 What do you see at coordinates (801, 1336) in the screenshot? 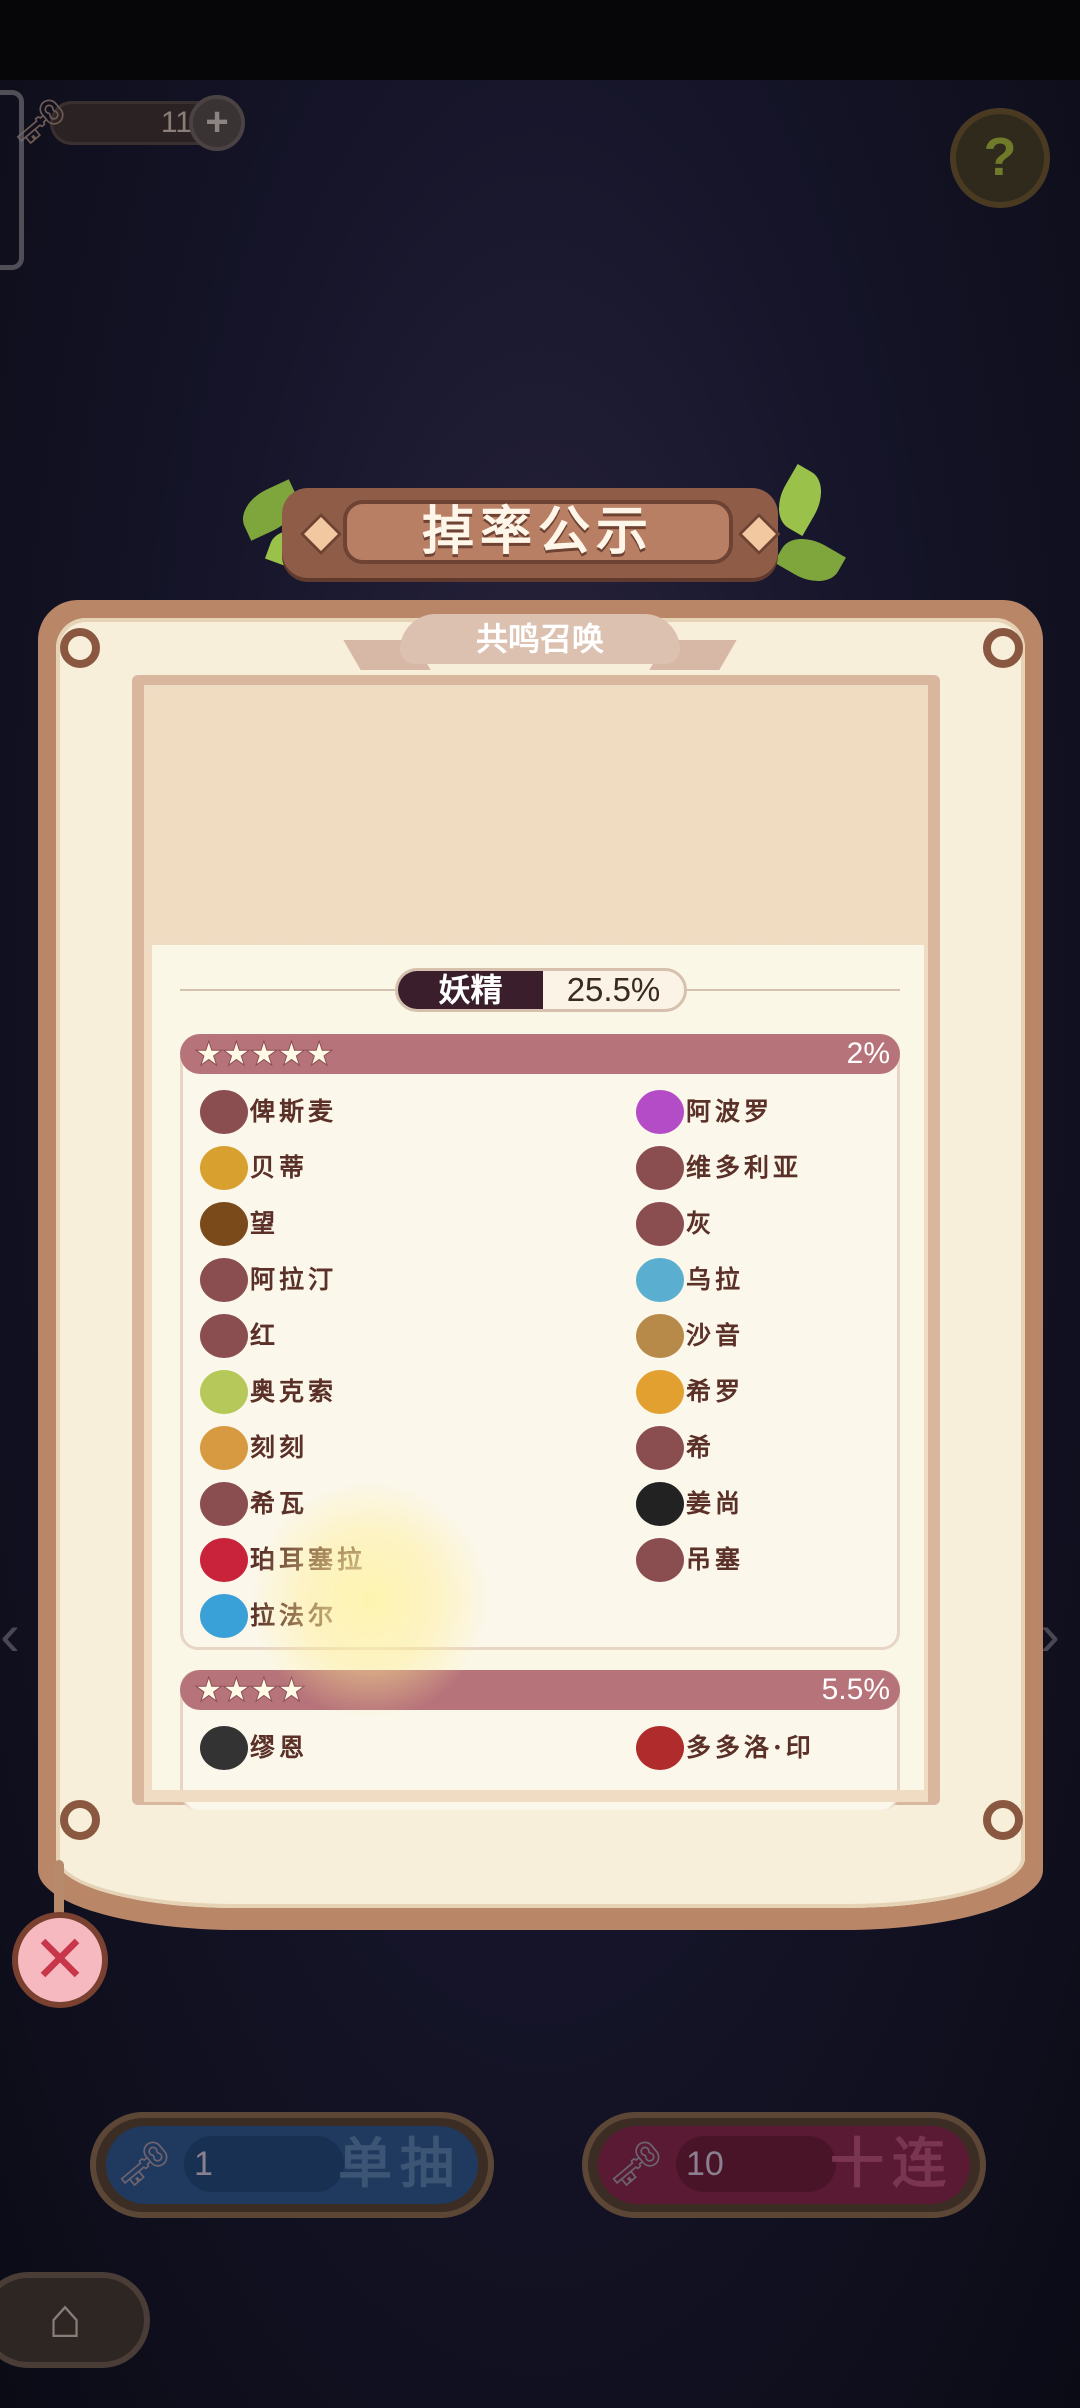
I see `drop-item: 沙音` at bounding box center [801, 1336].